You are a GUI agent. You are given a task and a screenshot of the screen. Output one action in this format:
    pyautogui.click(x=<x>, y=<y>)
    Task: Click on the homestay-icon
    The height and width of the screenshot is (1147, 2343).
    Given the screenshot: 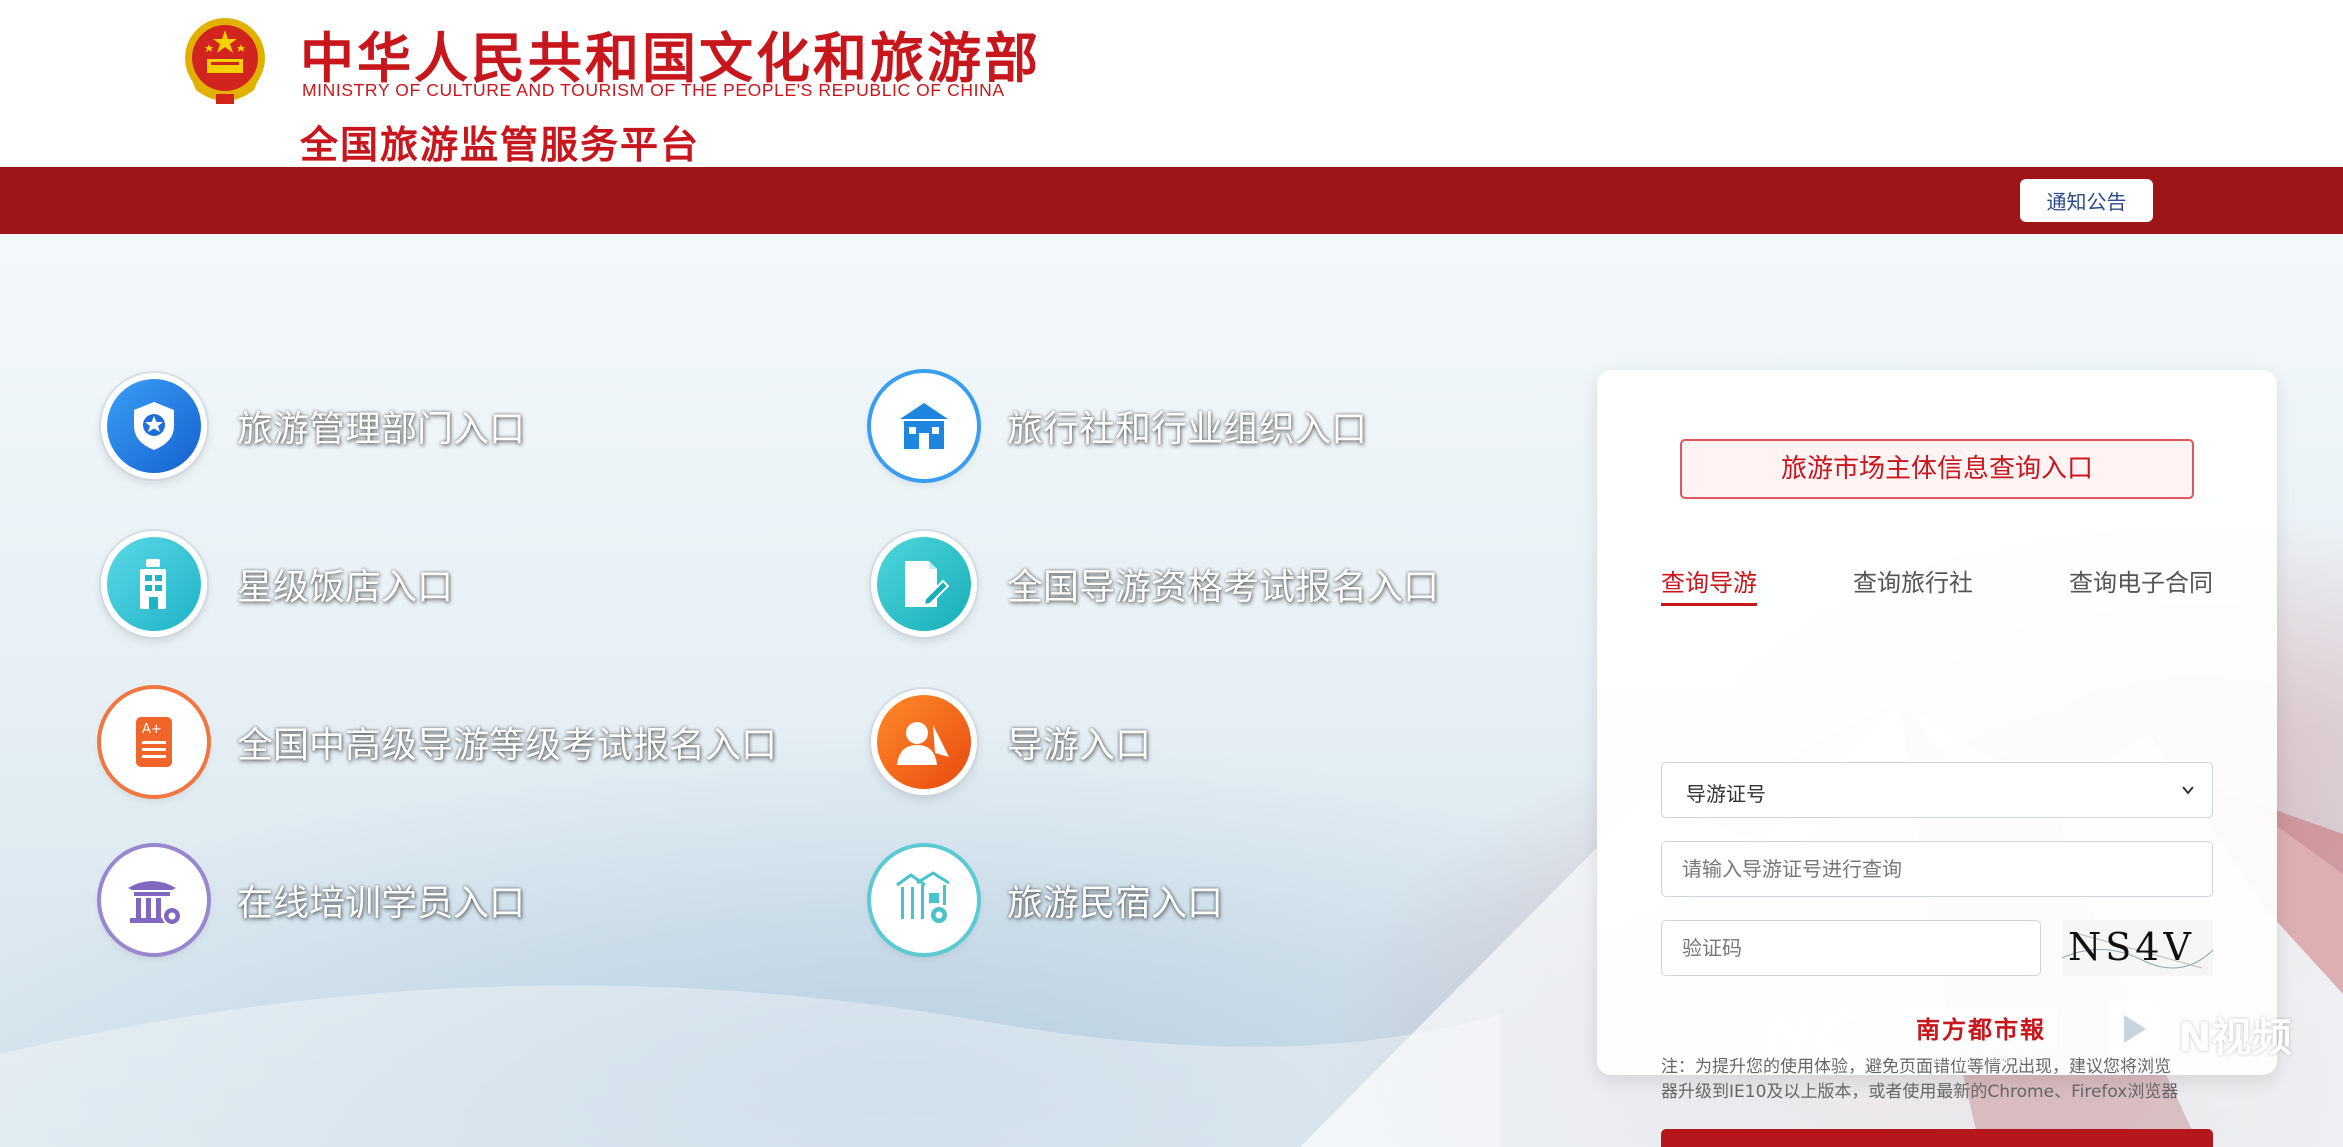 What is the action you would take?
    pyautogui.click(x=924, y=900)
    